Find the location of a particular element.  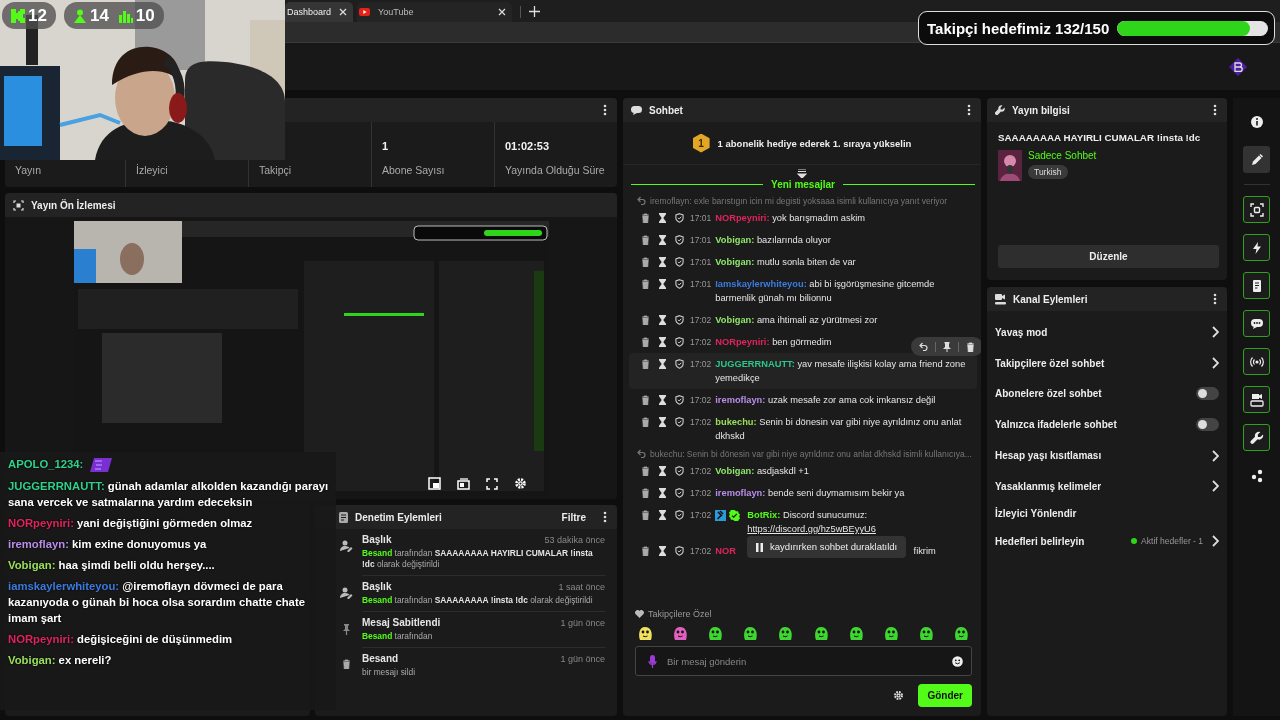

chat-icon is located at coordinates (1256, 323).